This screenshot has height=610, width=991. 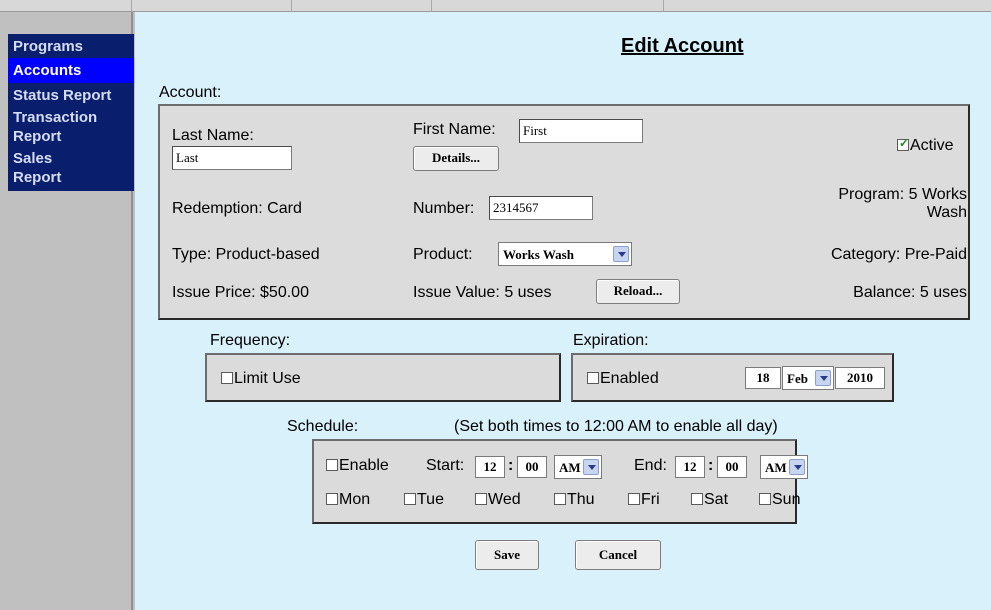 I want to click on start-ampm-select: AM, so click(x=578, y=467).